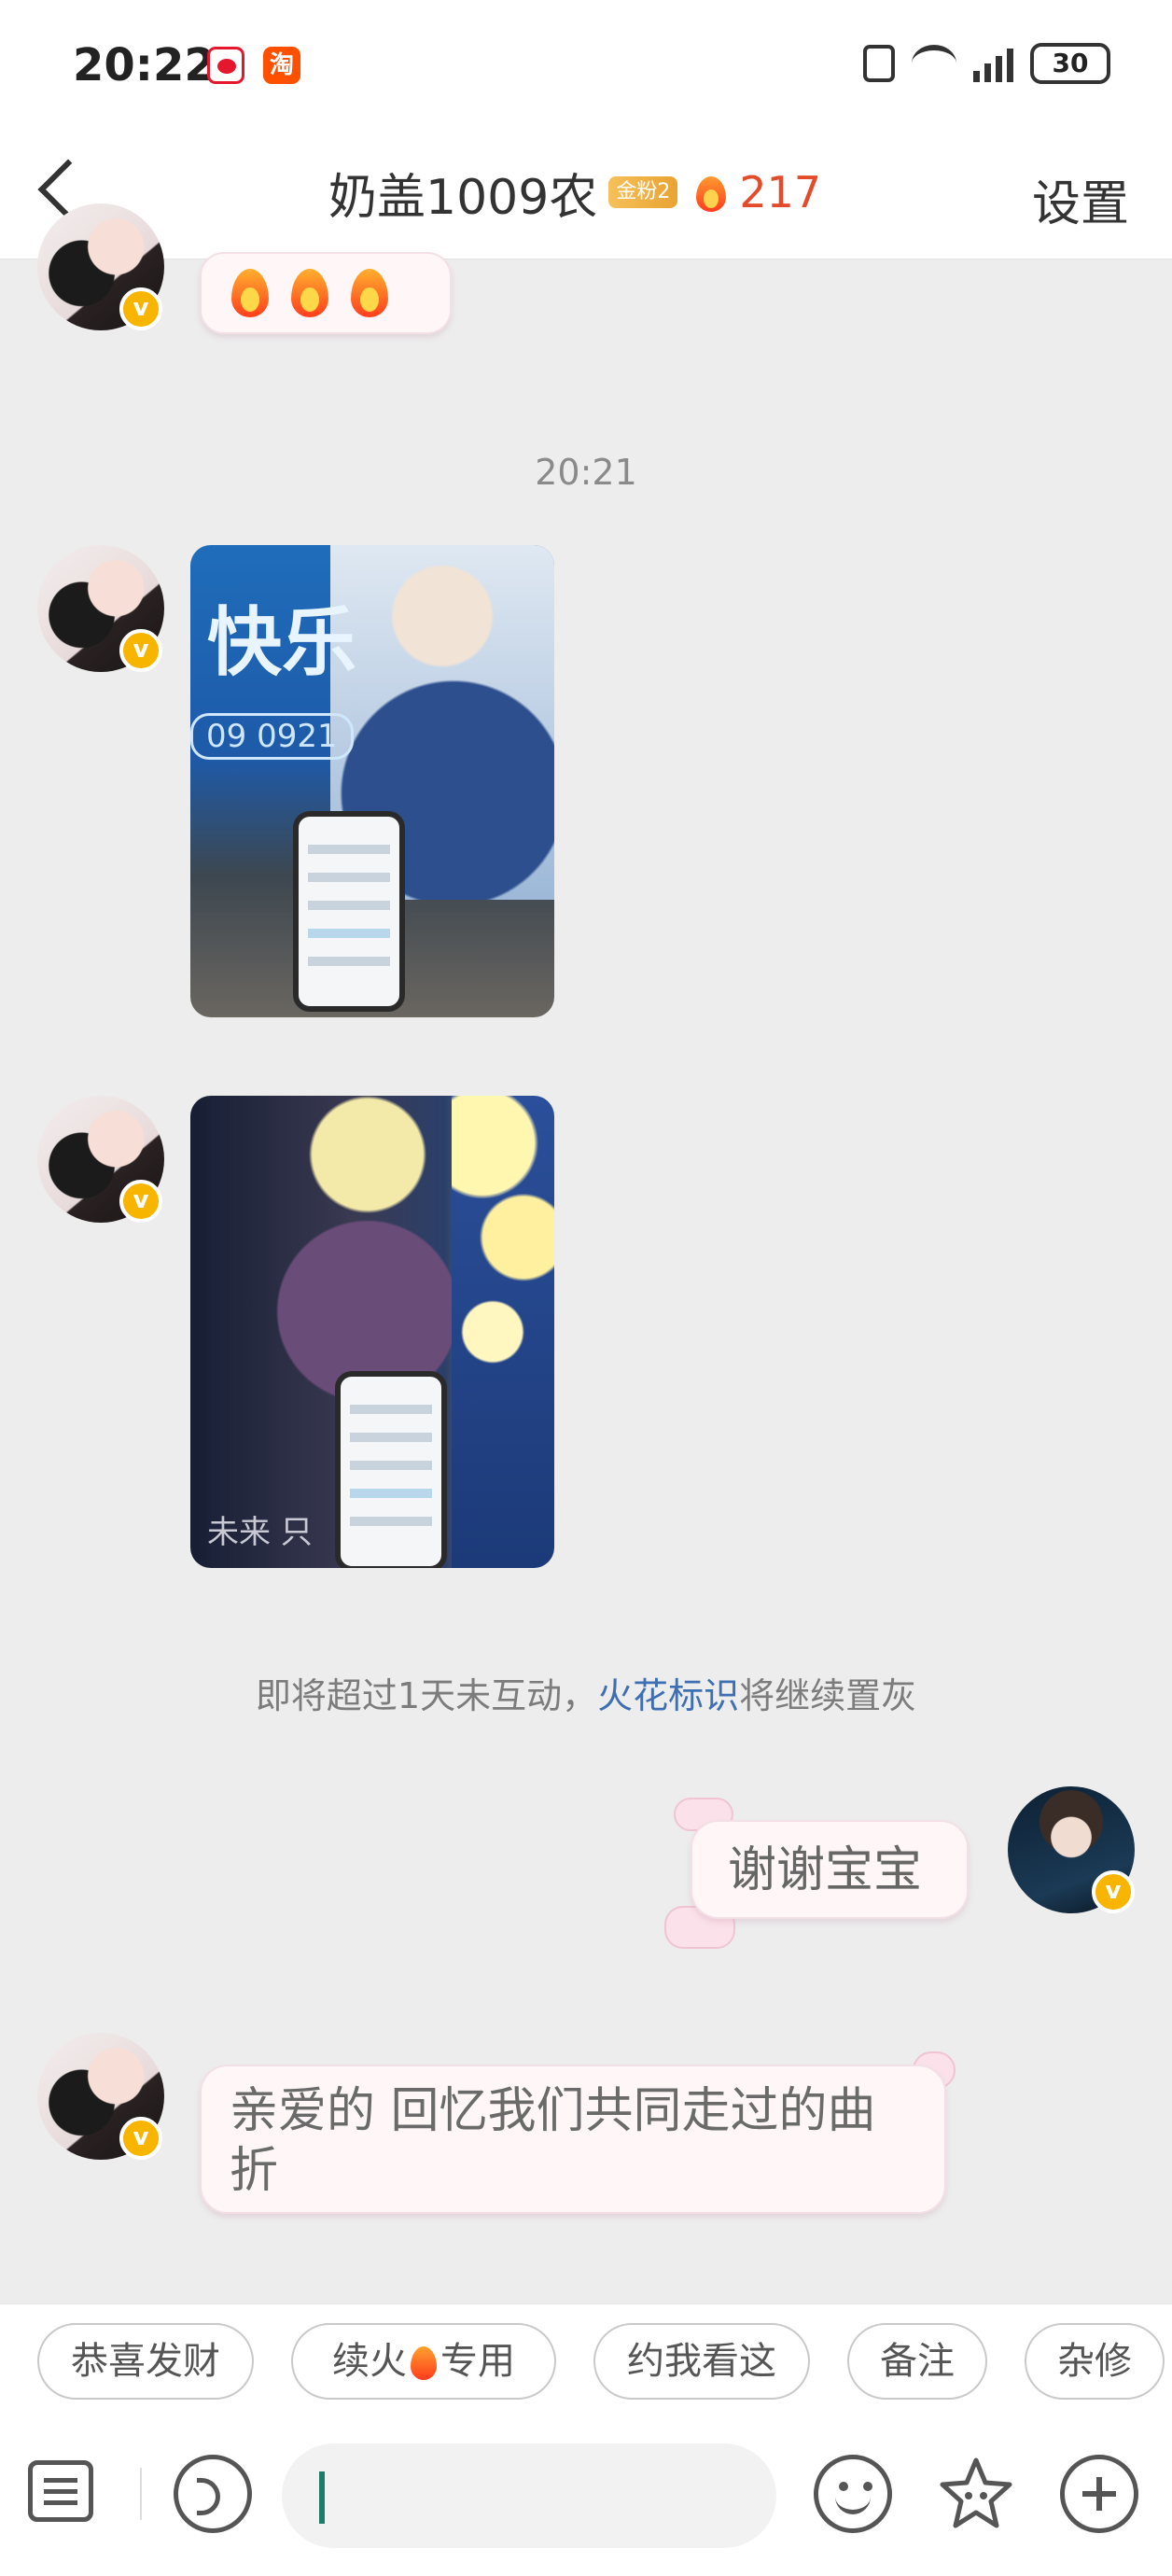 The height and width of the screenshot is (2576, 1172). What do you see at coordinates (1099, 2494) in the screenshot?
I see `plus-icon` at bounding box center [1099, 2494].